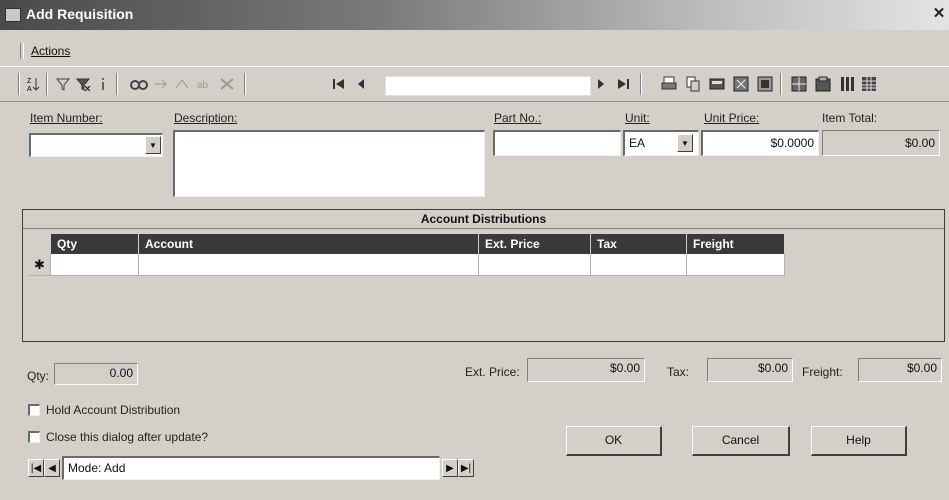 Image resolution: width=949 pixels, height=500 pixels. I want to click on export-icon, so click(741, 84).